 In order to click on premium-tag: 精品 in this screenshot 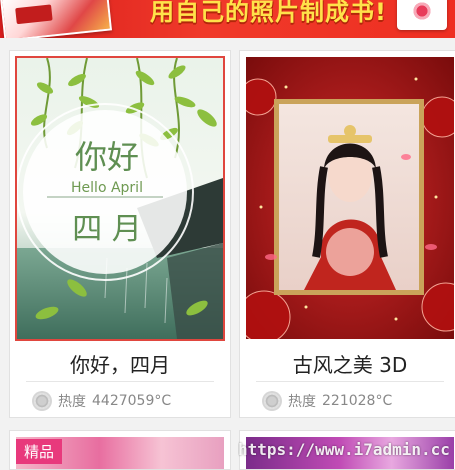, I will do `click(39, 451)`.